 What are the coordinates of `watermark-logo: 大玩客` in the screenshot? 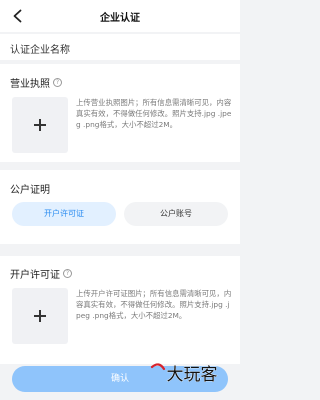 It's located at (184, 374).